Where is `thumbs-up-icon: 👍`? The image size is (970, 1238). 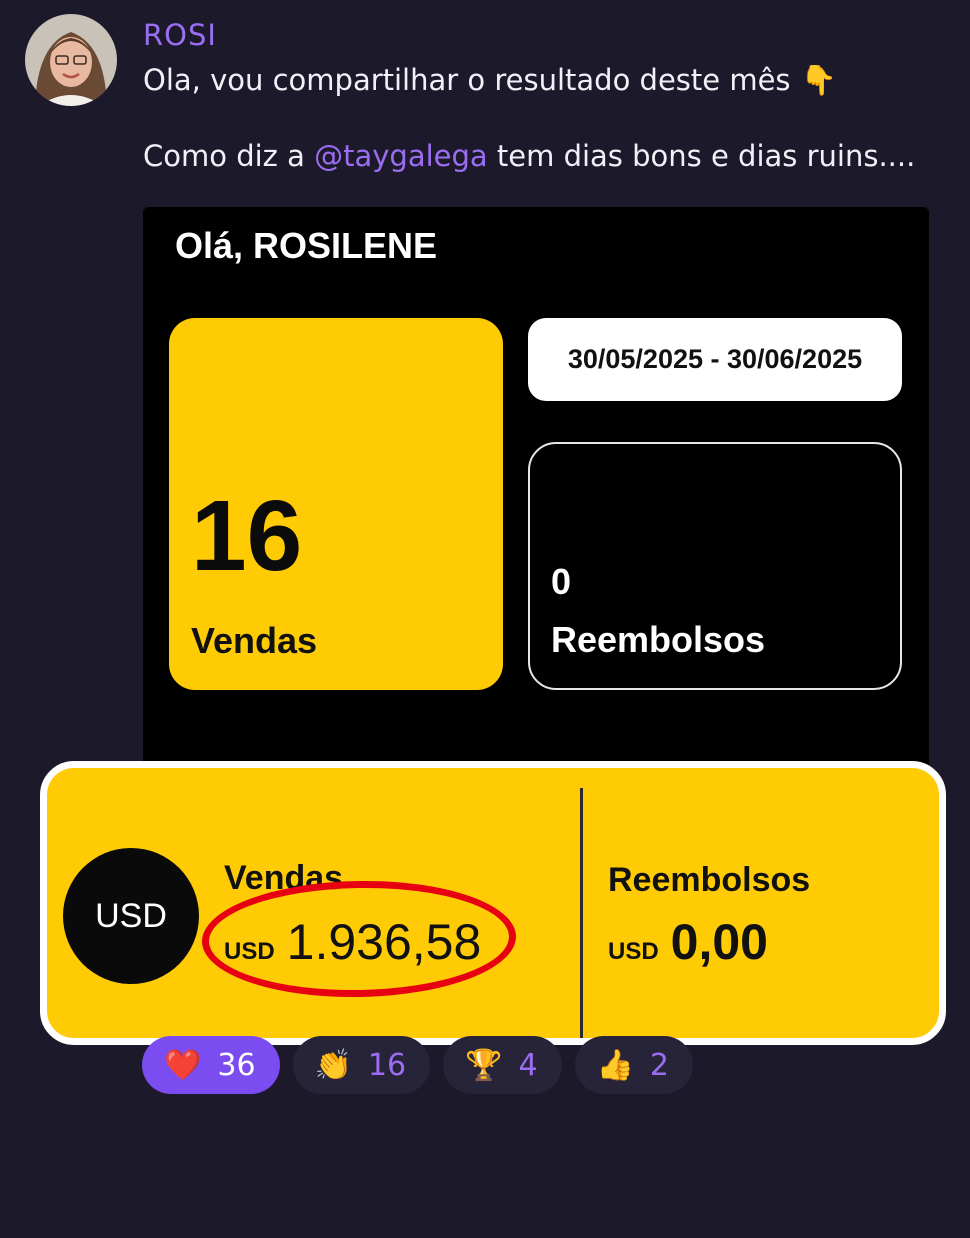
thumbs-up-icon: 👍 is located at coordinates (615, 1065).